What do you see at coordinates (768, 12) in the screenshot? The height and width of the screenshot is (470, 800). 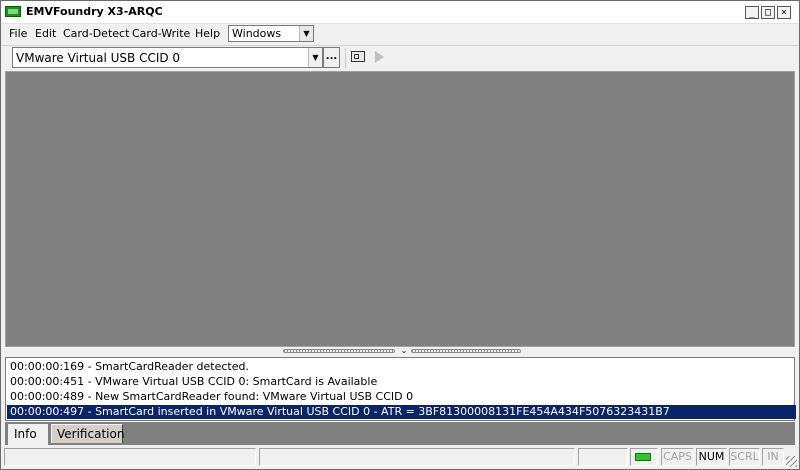 I see `maximize-icon: □` at bounding box center [768, 12].